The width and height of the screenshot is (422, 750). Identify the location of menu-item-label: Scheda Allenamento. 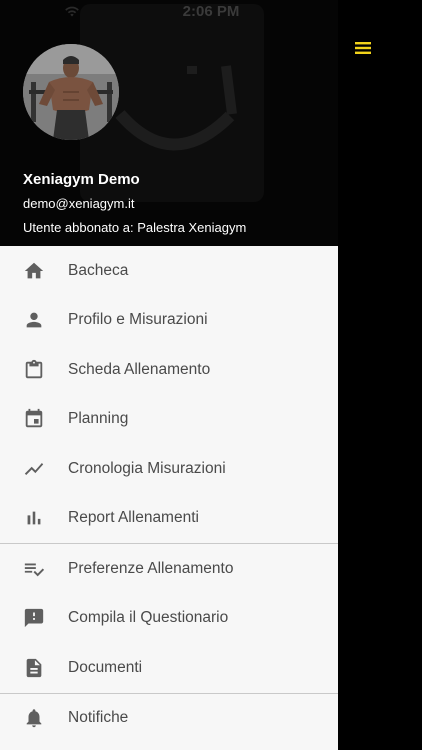
(139, 369).